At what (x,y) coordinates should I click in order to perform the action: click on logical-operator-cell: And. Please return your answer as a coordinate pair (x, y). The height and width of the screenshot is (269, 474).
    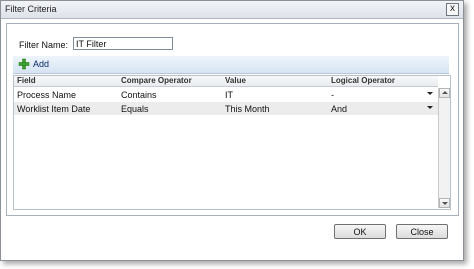
    Looking at the image, I should click on (339, 109).